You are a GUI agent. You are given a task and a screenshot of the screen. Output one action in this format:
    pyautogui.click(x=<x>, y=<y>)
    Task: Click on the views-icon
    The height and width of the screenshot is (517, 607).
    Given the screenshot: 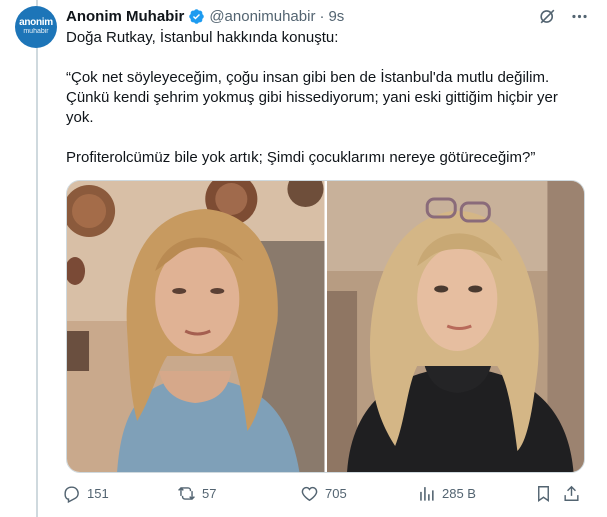 What is the action you would take?
    pyautogui.click(x=427, y=494)
    